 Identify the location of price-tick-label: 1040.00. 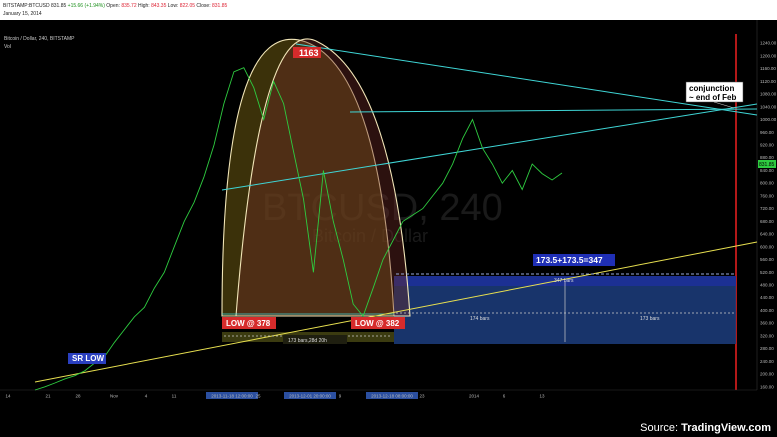
(768, 106).